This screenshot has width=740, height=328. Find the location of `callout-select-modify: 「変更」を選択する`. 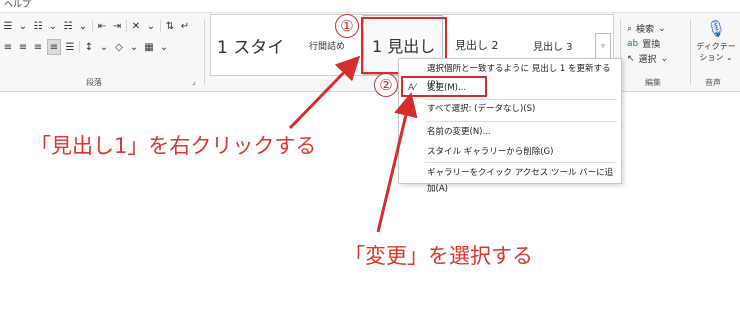

callout-select-modify: 「変更」を選択する is located at coordinates (438, 256).